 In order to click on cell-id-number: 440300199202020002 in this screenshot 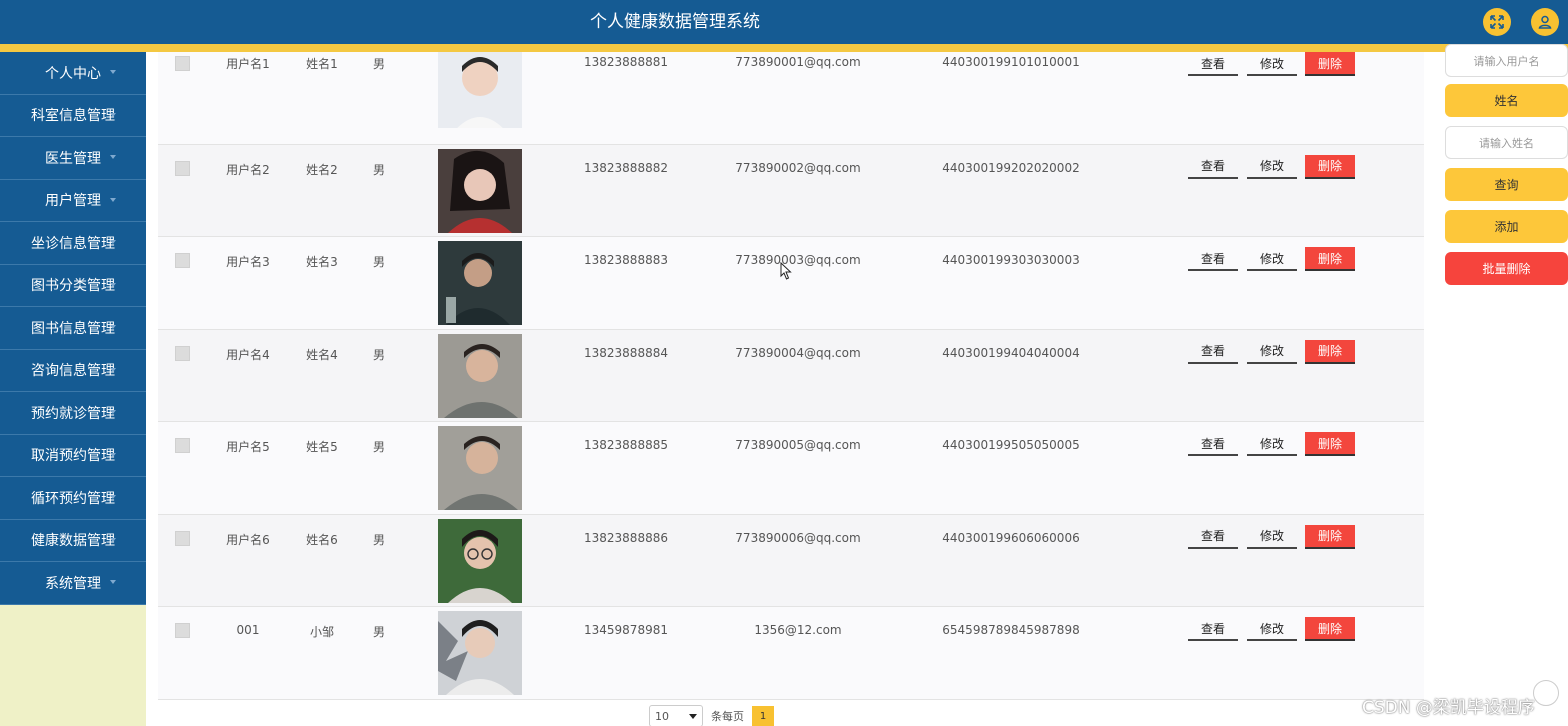, I will do `click(1011, 167)`.